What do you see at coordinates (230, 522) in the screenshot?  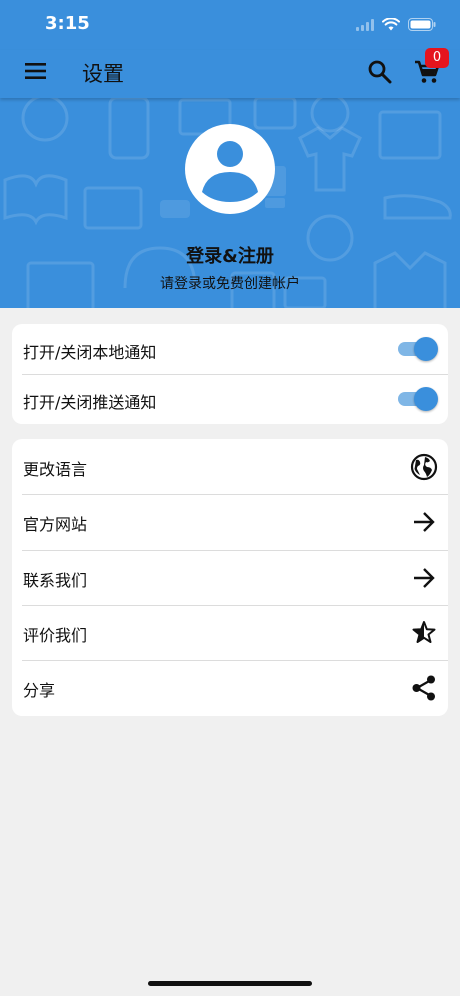 I see `official-website-row: 官方网站` at bounding box center [230, 522].